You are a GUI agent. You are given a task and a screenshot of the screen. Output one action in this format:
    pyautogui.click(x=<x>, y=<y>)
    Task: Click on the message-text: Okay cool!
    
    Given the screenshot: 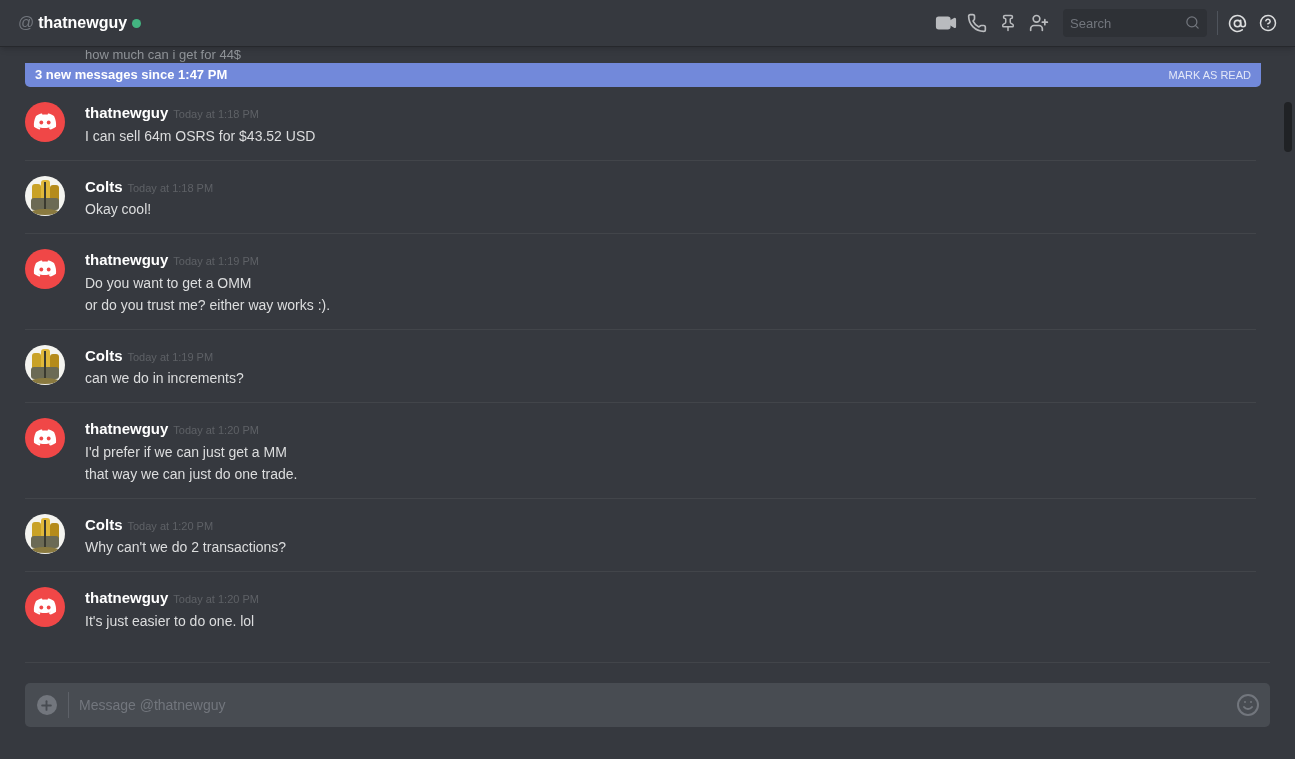 What is the action you would take?
    pyautogui.click(x=119, y=209)
    